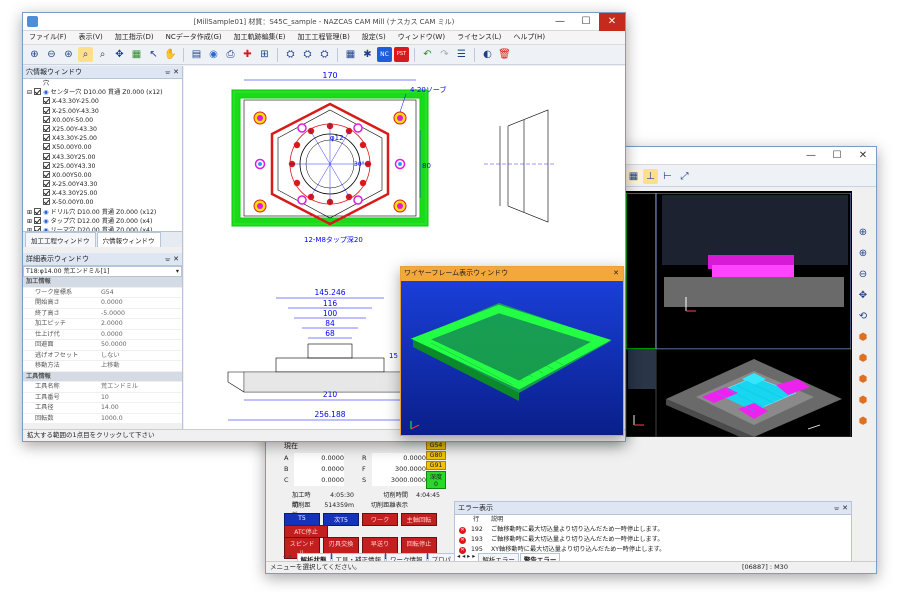 This screenshot has width=900, height=592. I want to click on tree-item-hole: X-25.00Y-43.30, so click(102, 111).